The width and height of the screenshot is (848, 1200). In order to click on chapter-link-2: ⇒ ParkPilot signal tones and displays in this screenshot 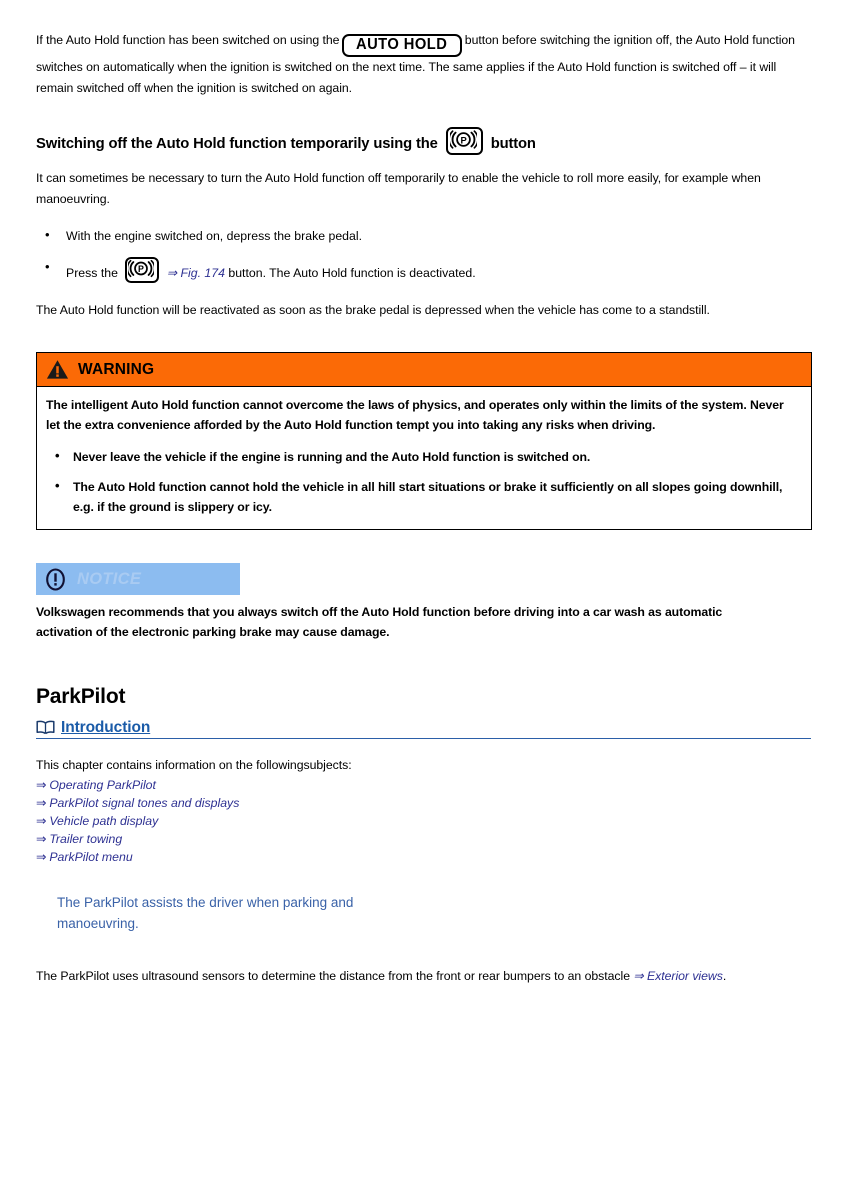, I will do `click(424, 803)`.